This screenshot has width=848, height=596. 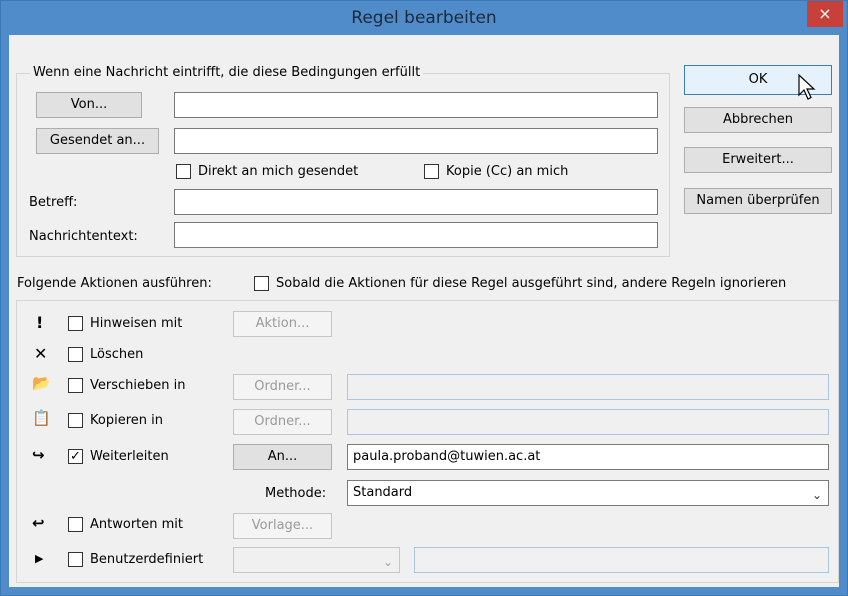 What do you see at coordinates (758, 201) in the screenshot?
I see `check-names-button: Namen überprüfen` at bounding box center [758, 201].